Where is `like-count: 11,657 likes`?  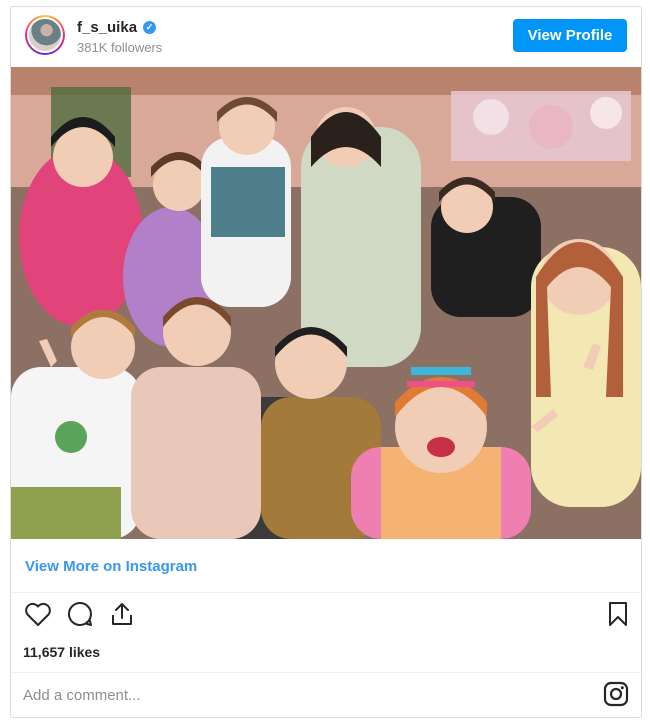
like-count: 11,657 likes is located at coordinates (62, 652).